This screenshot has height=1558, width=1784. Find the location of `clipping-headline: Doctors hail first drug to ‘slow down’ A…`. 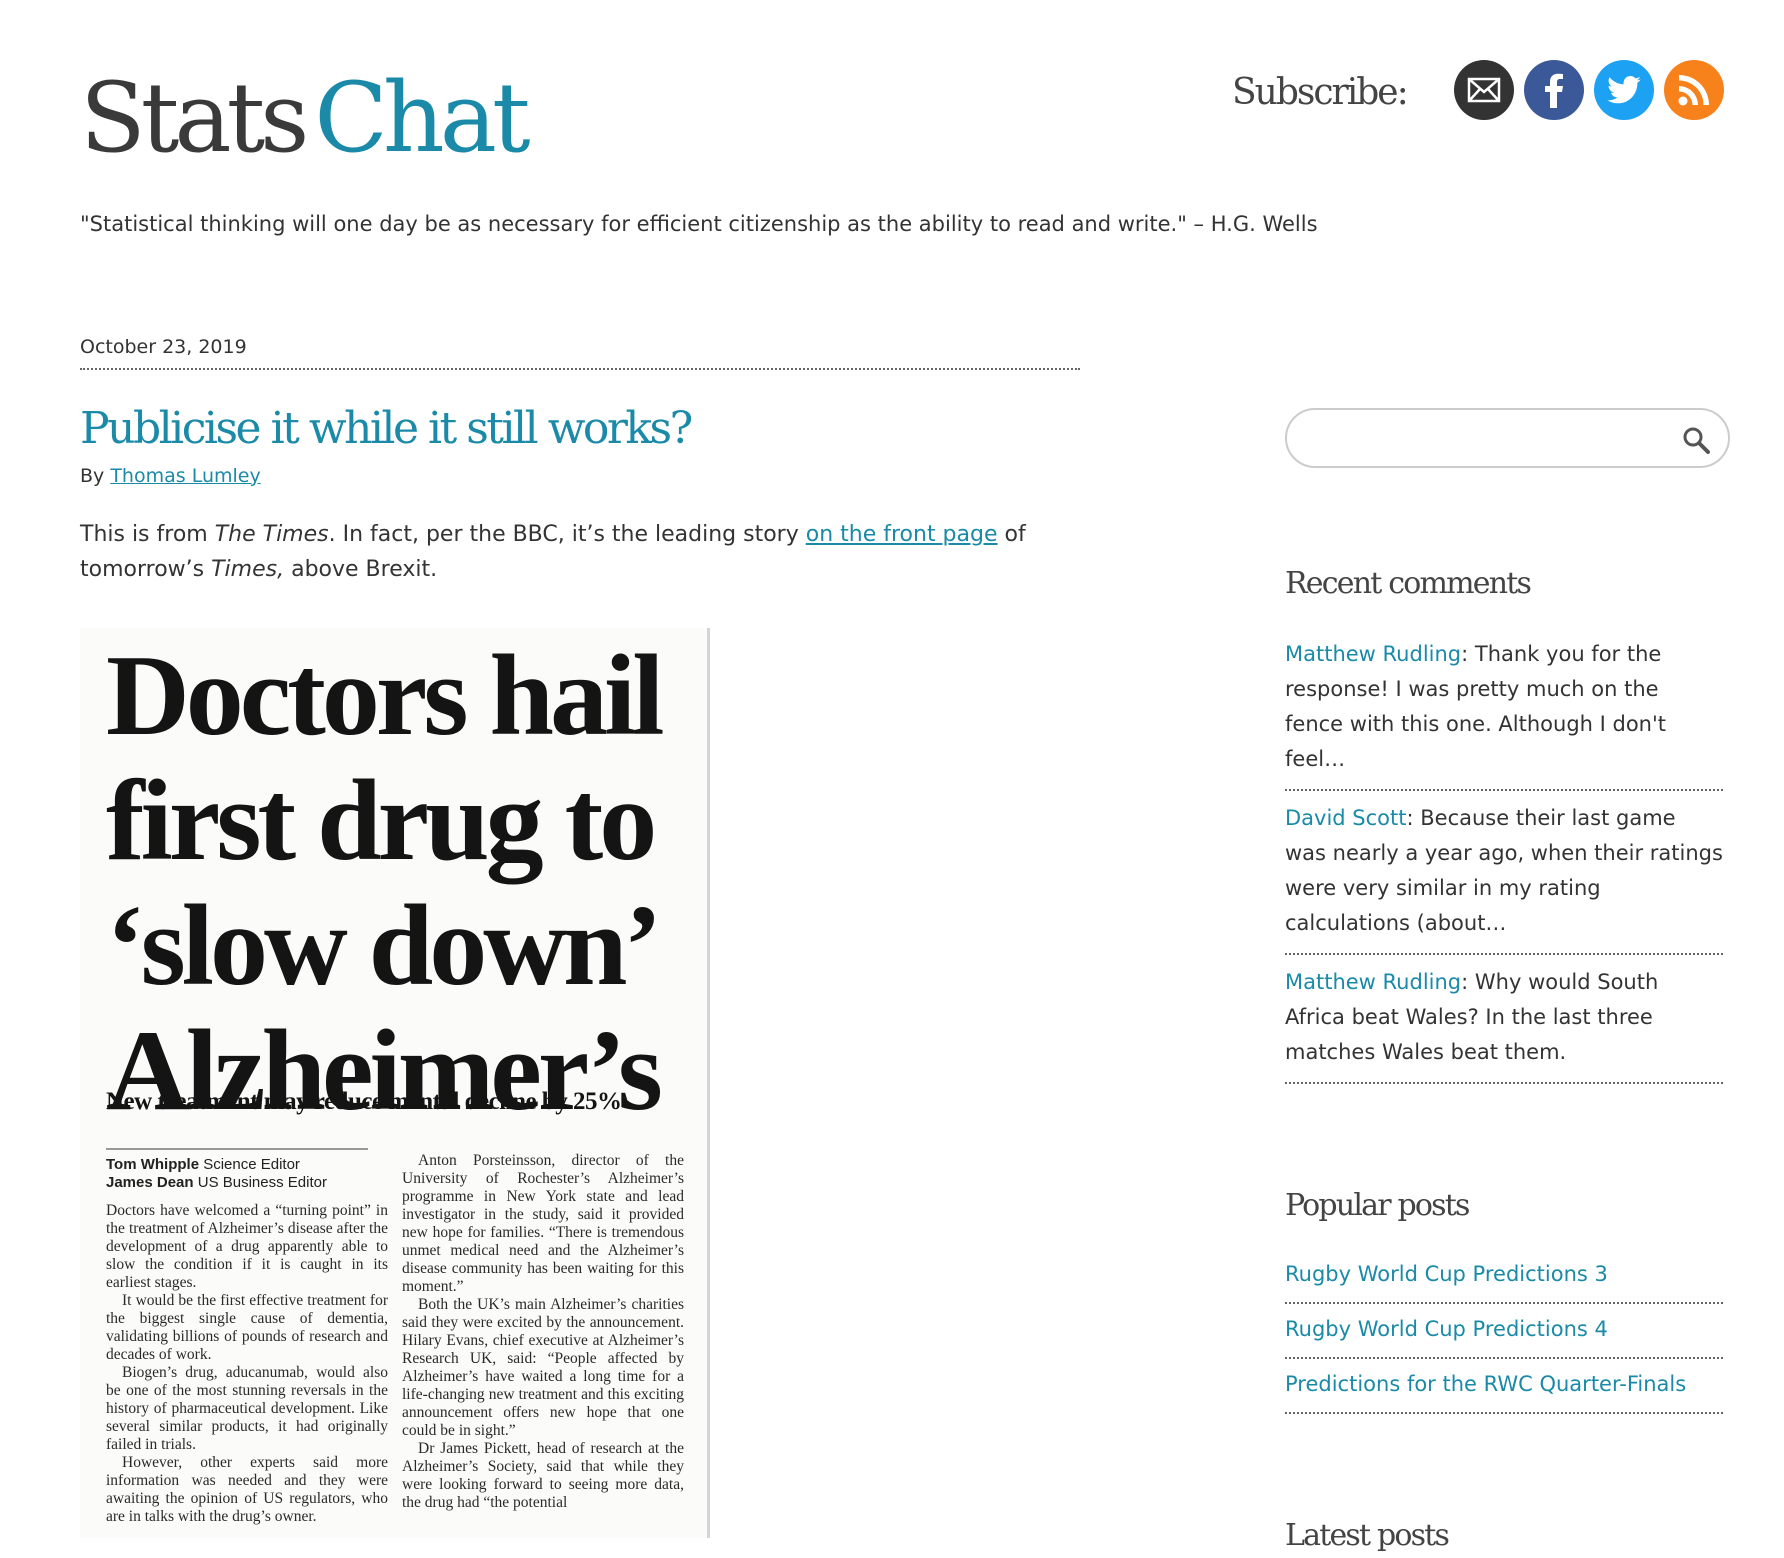

clipping-headline: Doctors hail first drug to ‘slow down’ A… is located at coordinates (385, 883).